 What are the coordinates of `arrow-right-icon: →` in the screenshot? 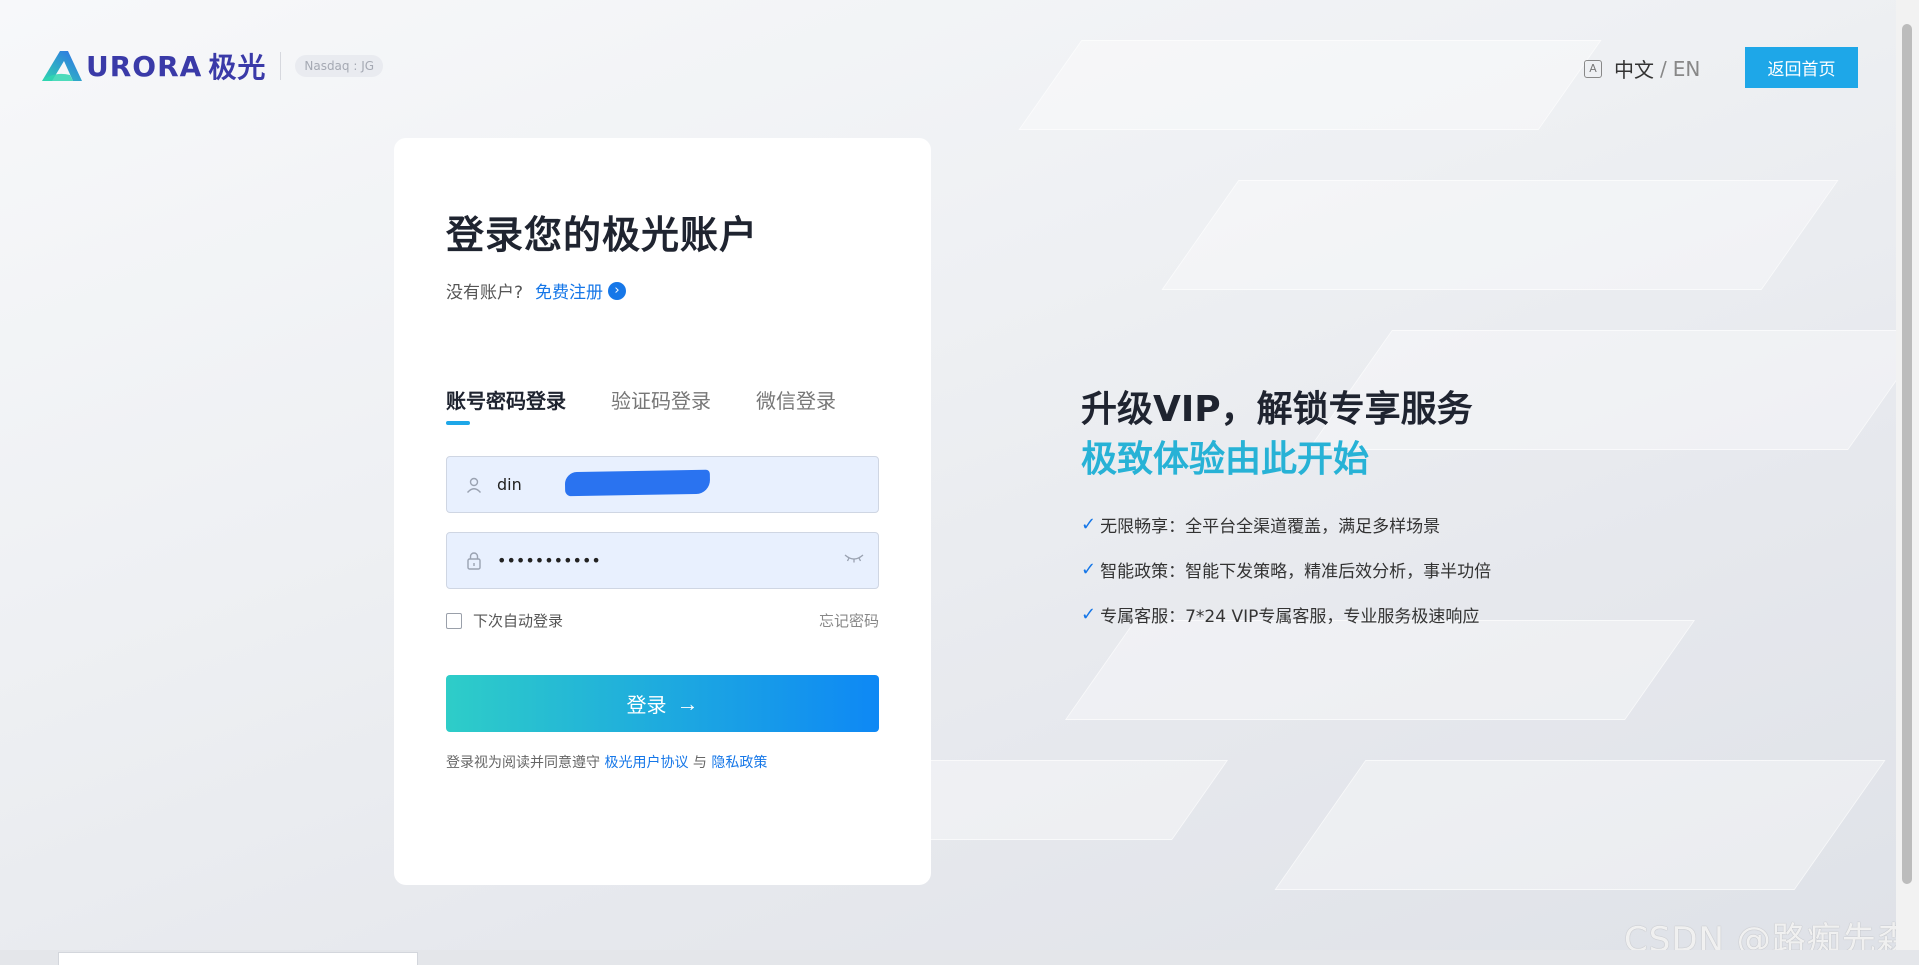 It's located at (687, 703).